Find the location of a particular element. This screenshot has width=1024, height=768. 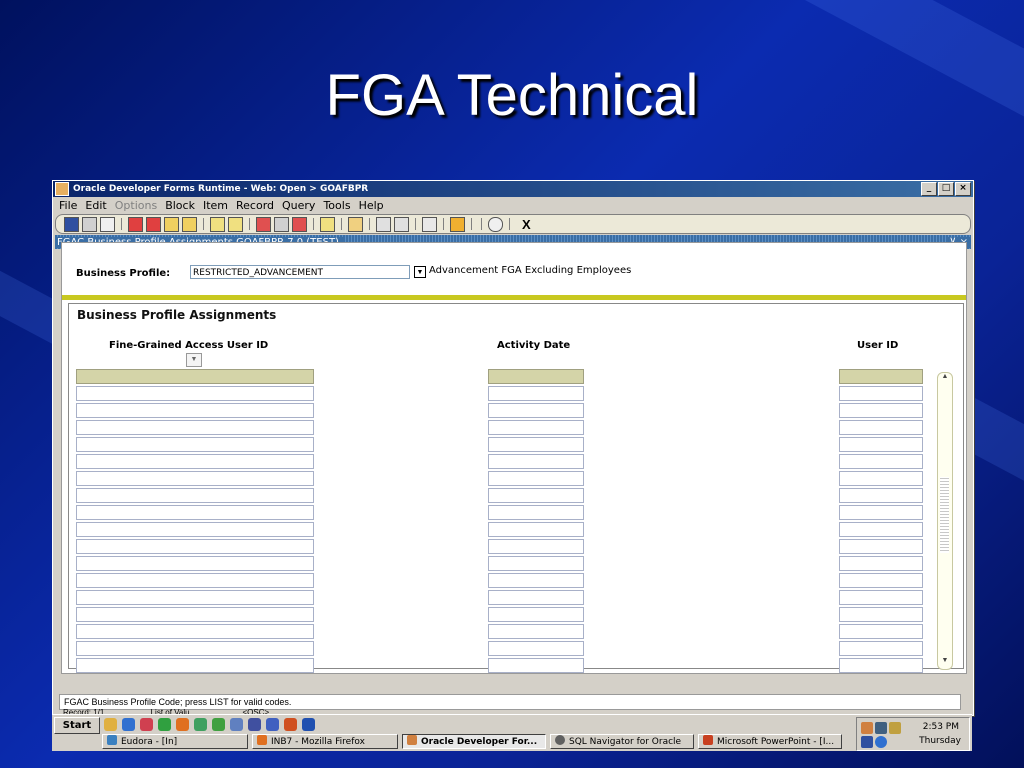

scroll-up-arrow-icon: ▲ is located at coordinates (945, 379).